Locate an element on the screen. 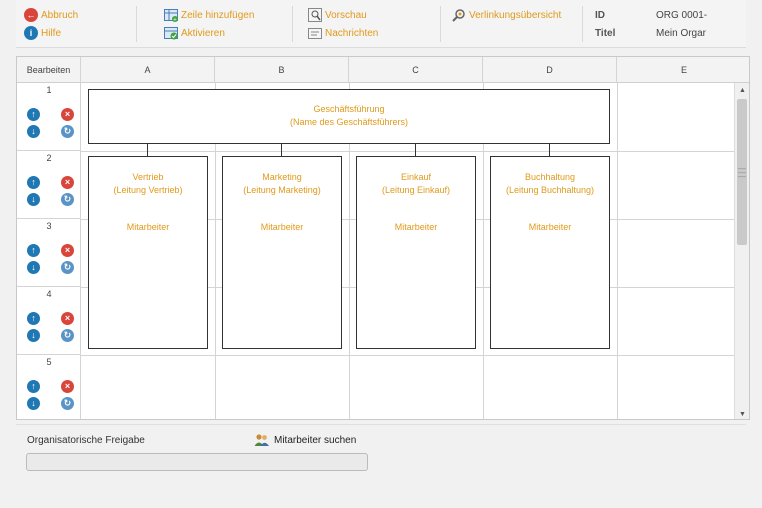  id-label: ID is located at coordinates (600, 15).